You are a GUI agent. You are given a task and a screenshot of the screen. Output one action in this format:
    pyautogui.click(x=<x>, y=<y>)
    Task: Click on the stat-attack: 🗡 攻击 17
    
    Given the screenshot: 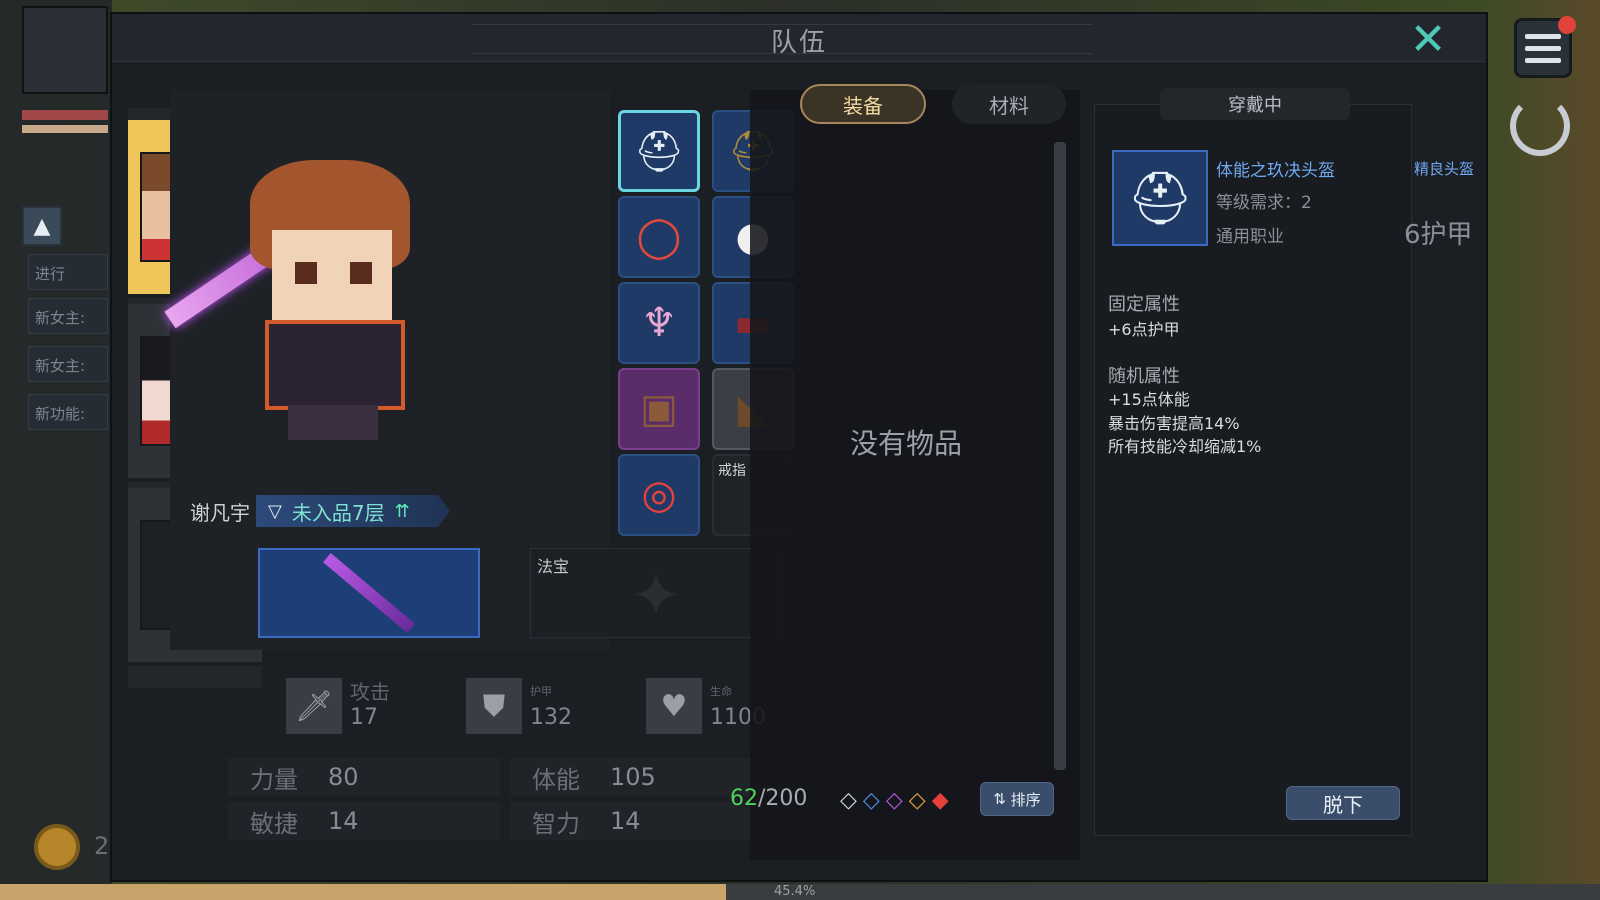 What is the action you would take?
    pyautogui.click(x=338, y=706)
    